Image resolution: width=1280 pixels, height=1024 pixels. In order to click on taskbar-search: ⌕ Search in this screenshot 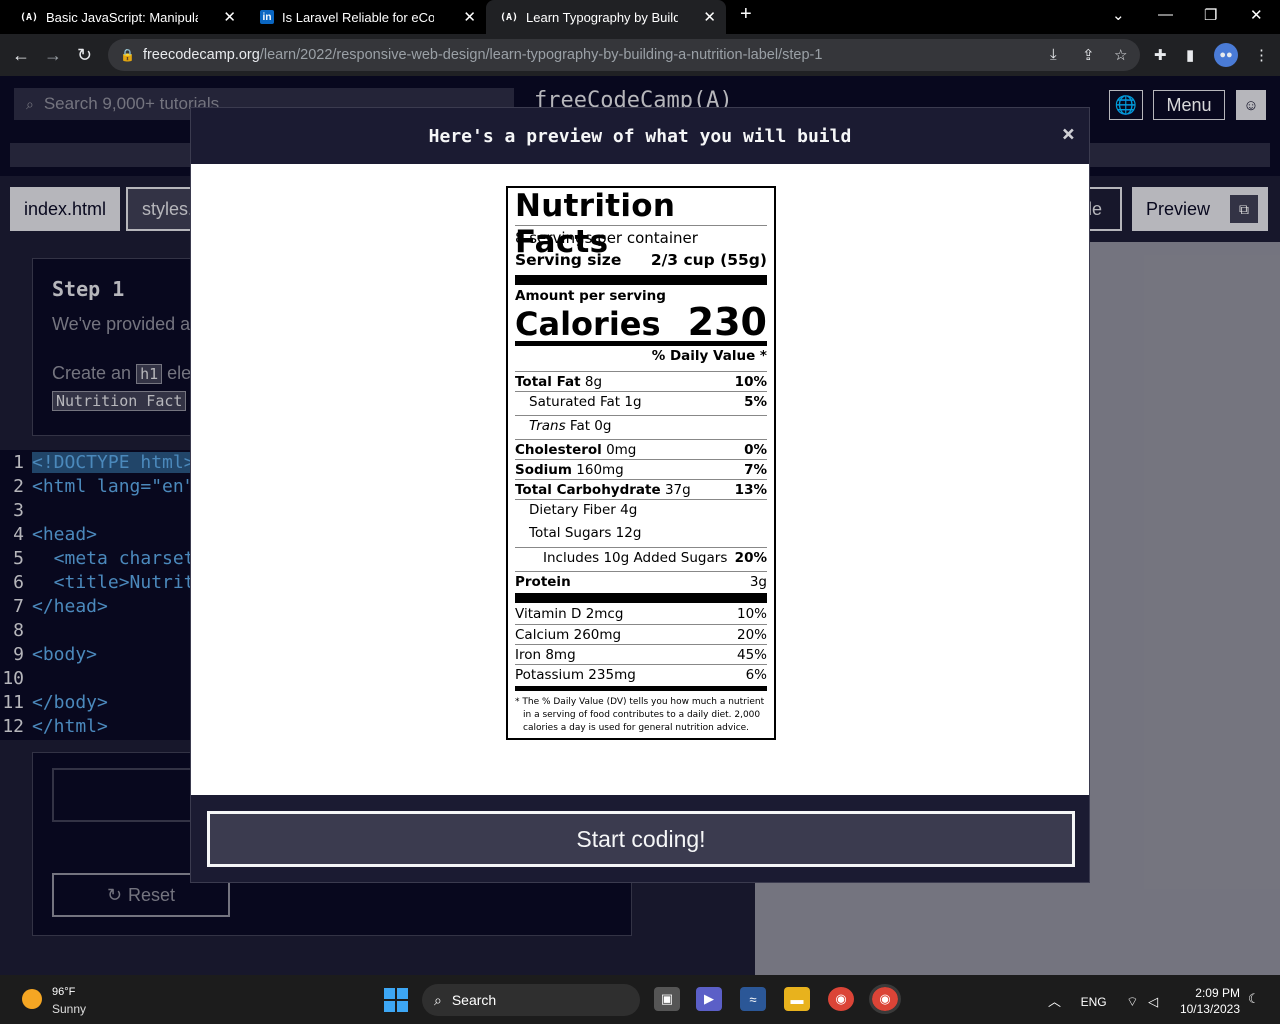, I will do `click(531, 1000)`.